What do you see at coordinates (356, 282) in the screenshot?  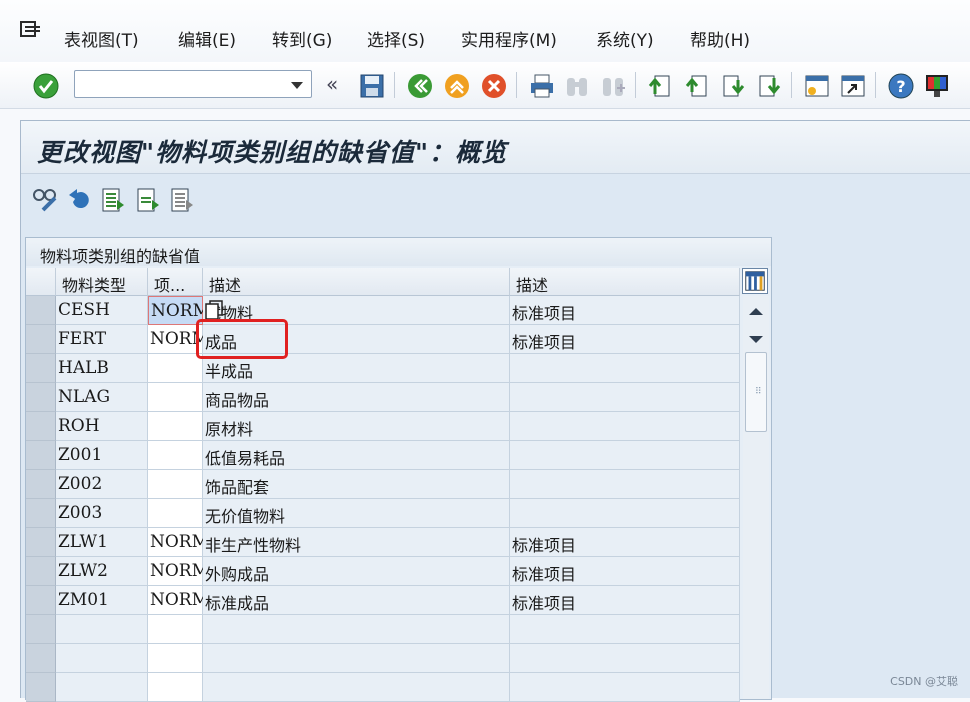 I see `column-header-description: 描述` at bounding box center [356, 282].